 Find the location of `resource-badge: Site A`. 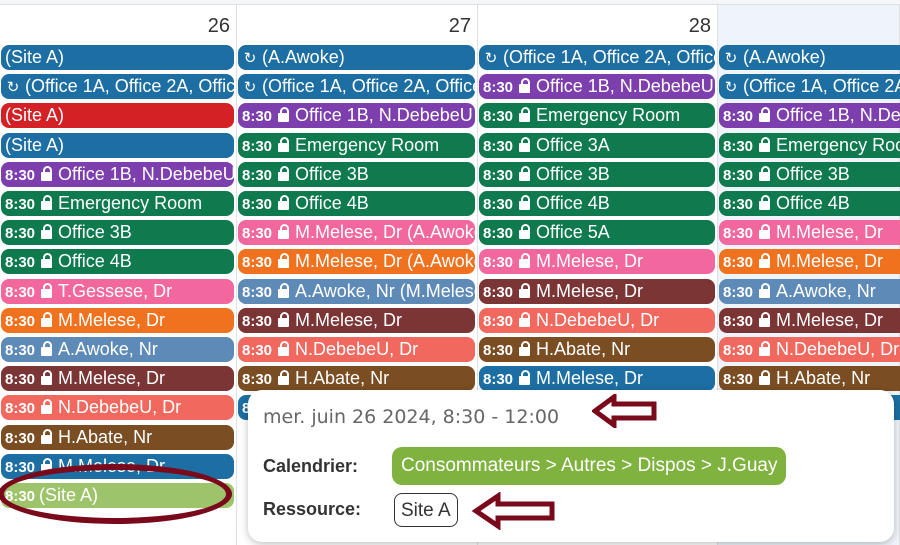

resource-badge: Site A is located at coordinates (426, 510).